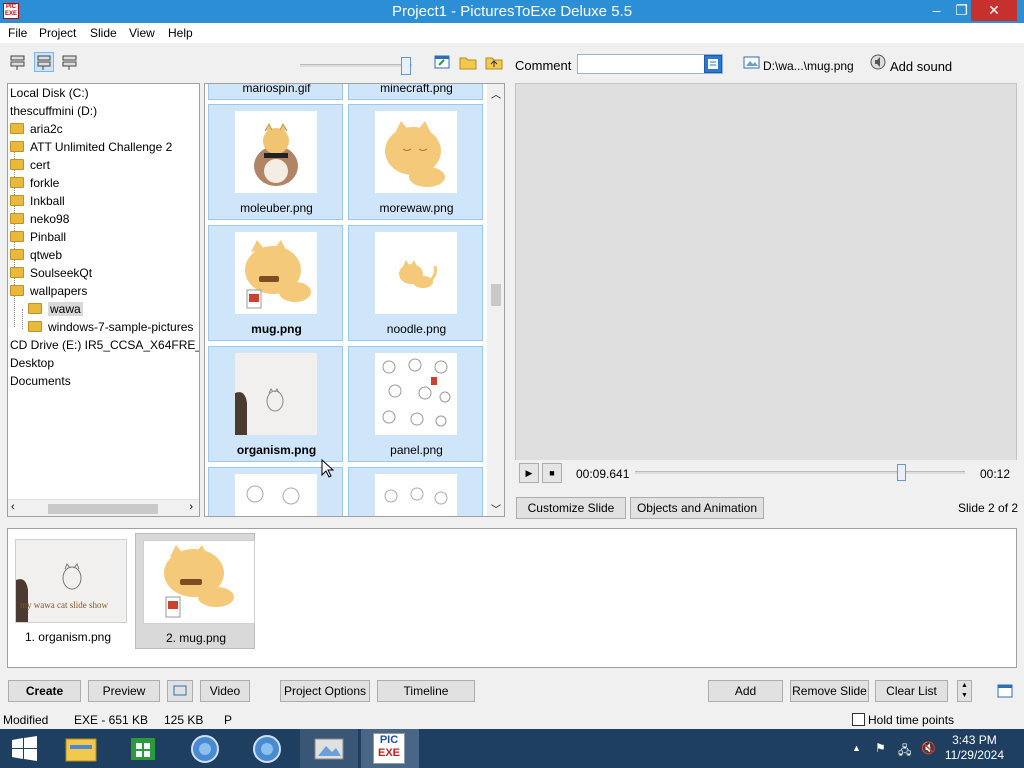 This screenshot has height=768, width=1024. I want to click on tree-item-forkle: forkle, so click(34, 183).